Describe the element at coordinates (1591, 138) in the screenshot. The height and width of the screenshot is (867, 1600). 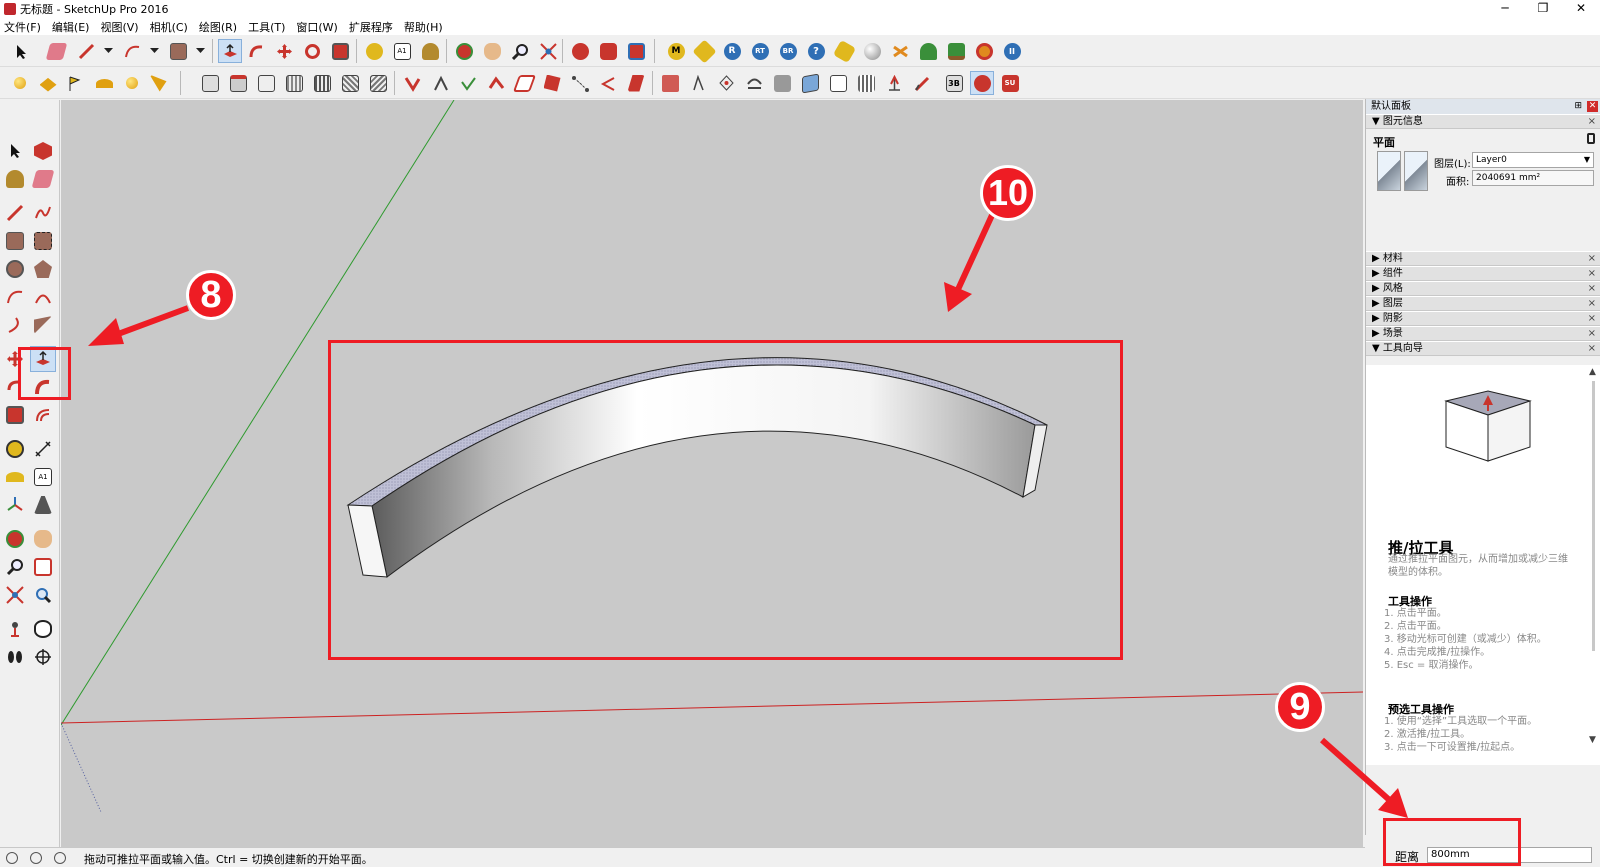
I see `lock-icon` at that location.